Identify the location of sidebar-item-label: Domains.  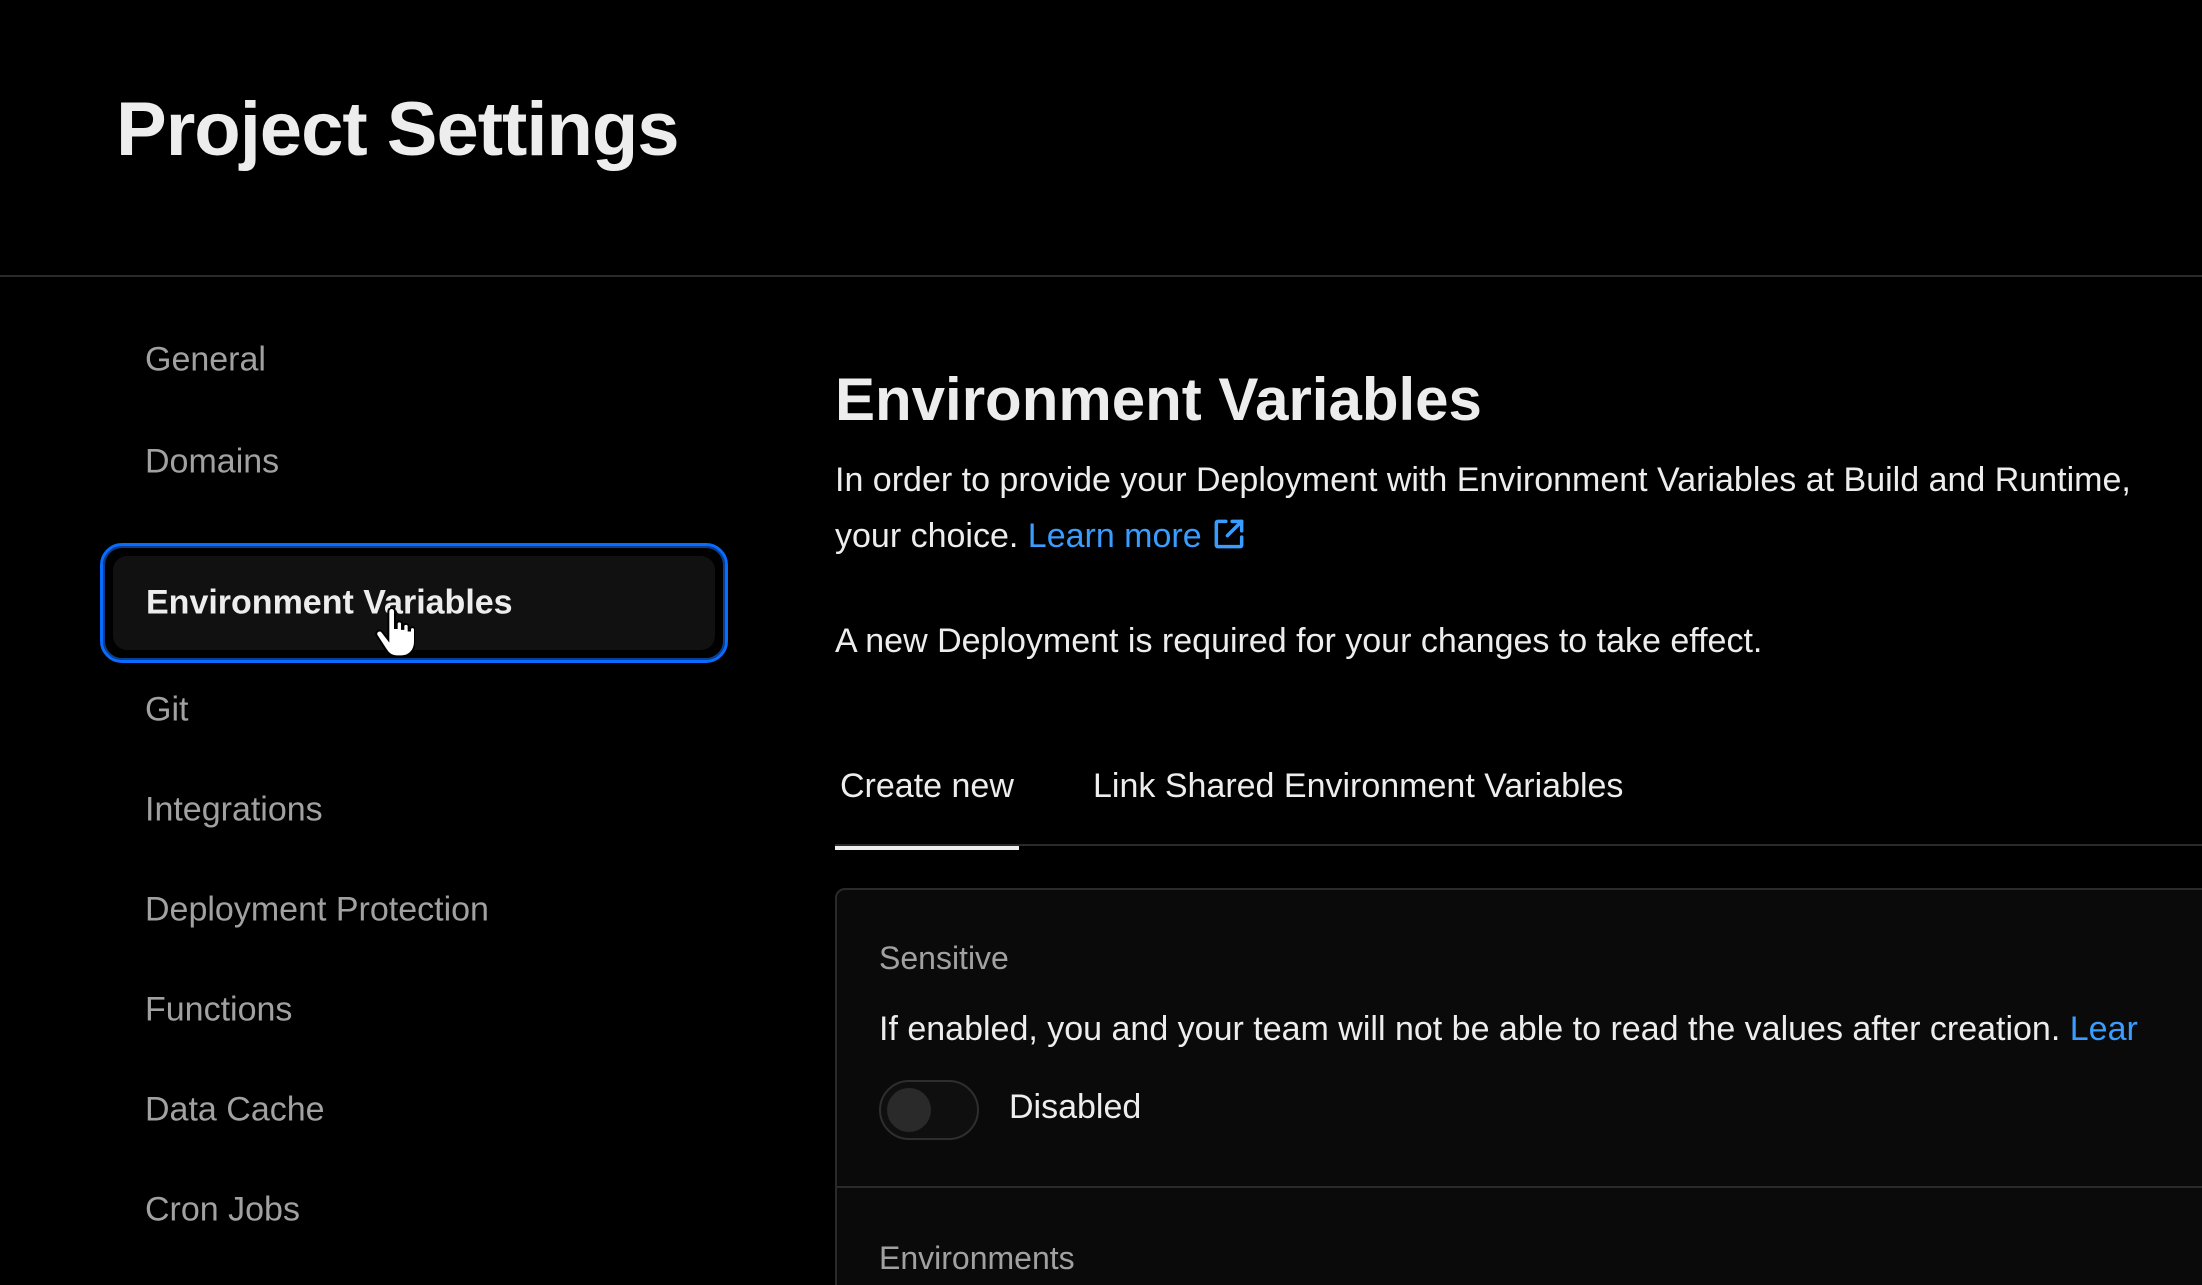
(212, 461).